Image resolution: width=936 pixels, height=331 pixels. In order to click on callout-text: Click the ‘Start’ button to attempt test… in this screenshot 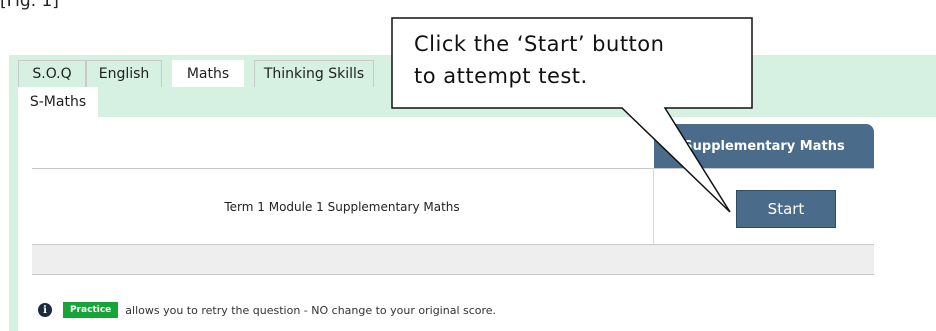, I will do `click(579, 60)`.